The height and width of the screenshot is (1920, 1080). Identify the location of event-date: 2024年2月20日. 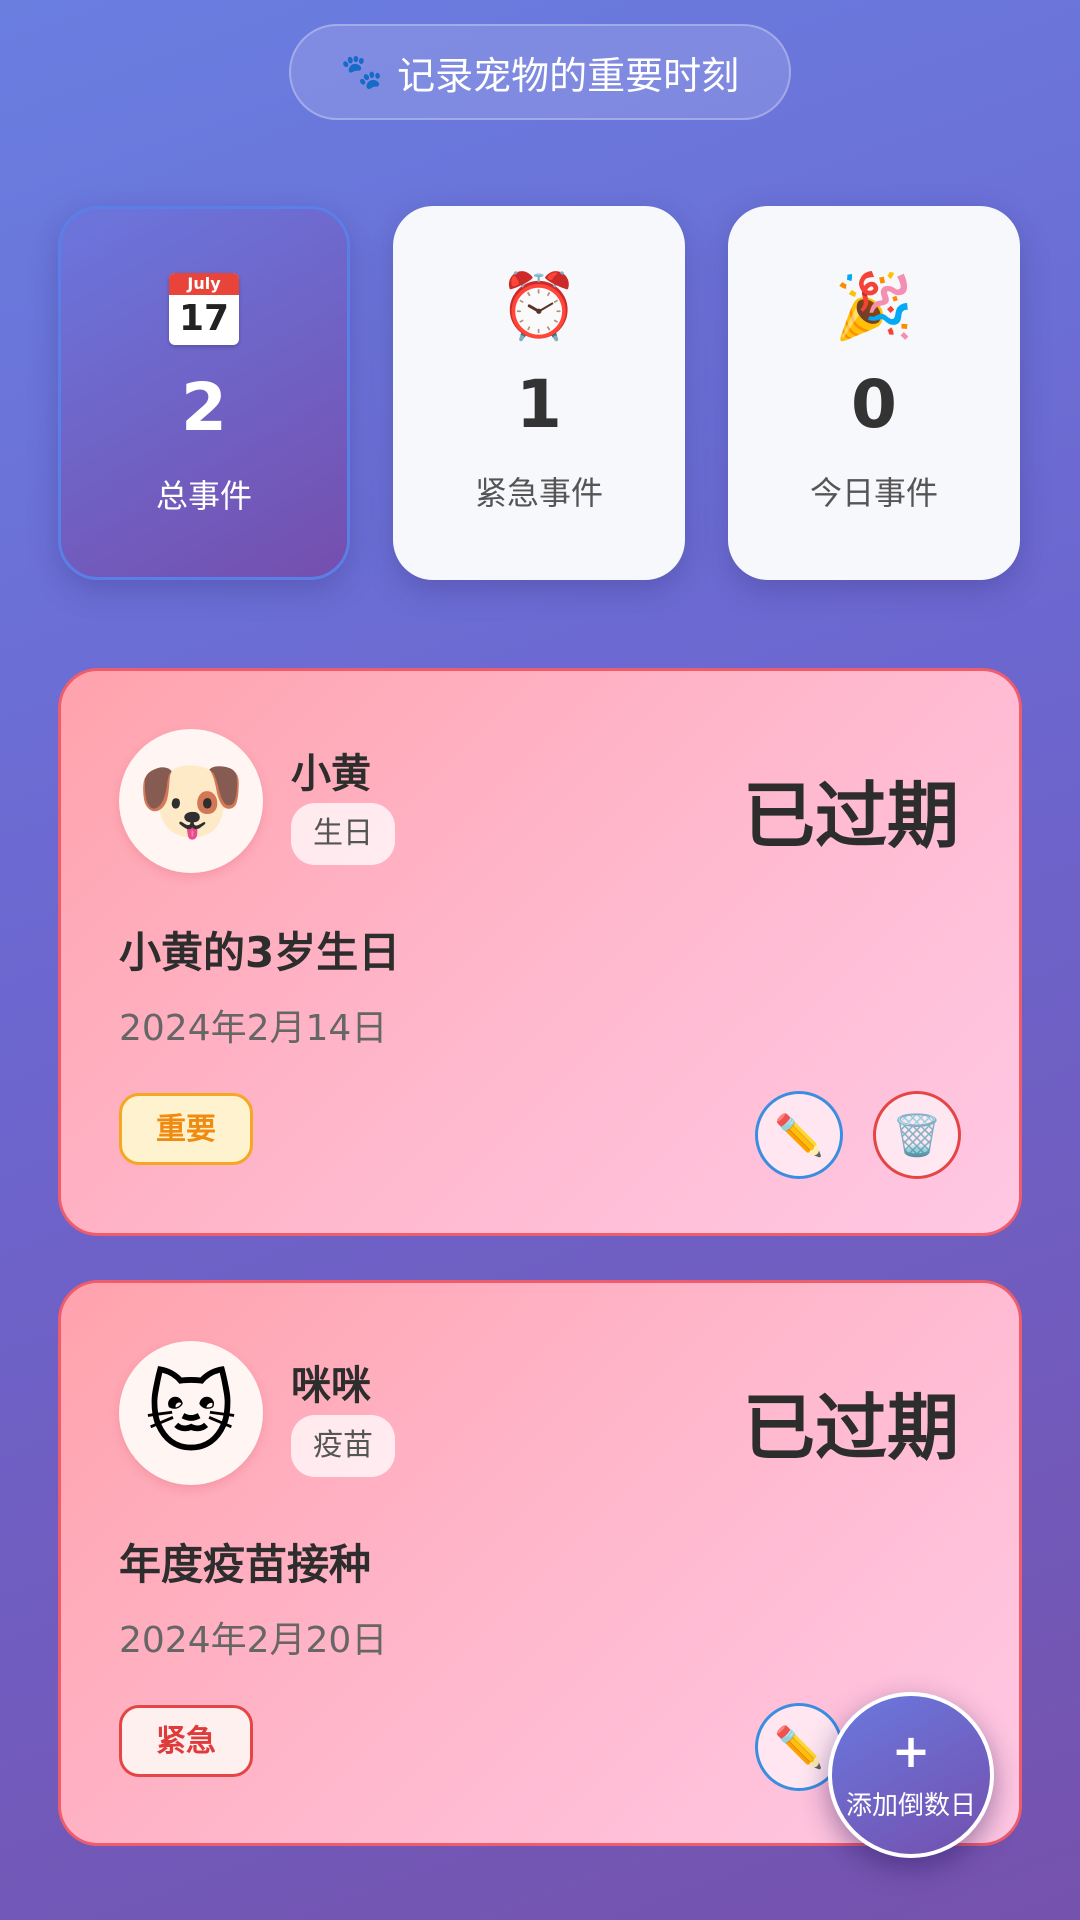
(253, 1640).